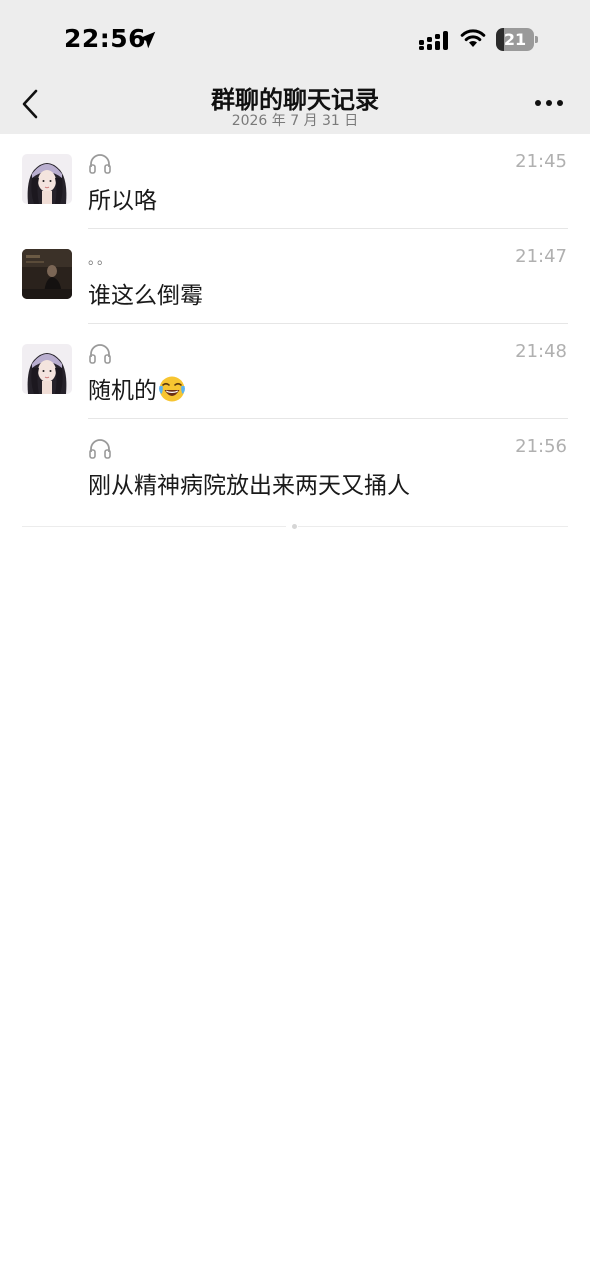 The height and width of the screenshot is (1280, 590). What do you see at coordinates (295, 67) in the screenshot?
I see `header: 22:56 21 群聊的聊天记录 2026 年 7 月 31 日` at bounding box center [295, 67].